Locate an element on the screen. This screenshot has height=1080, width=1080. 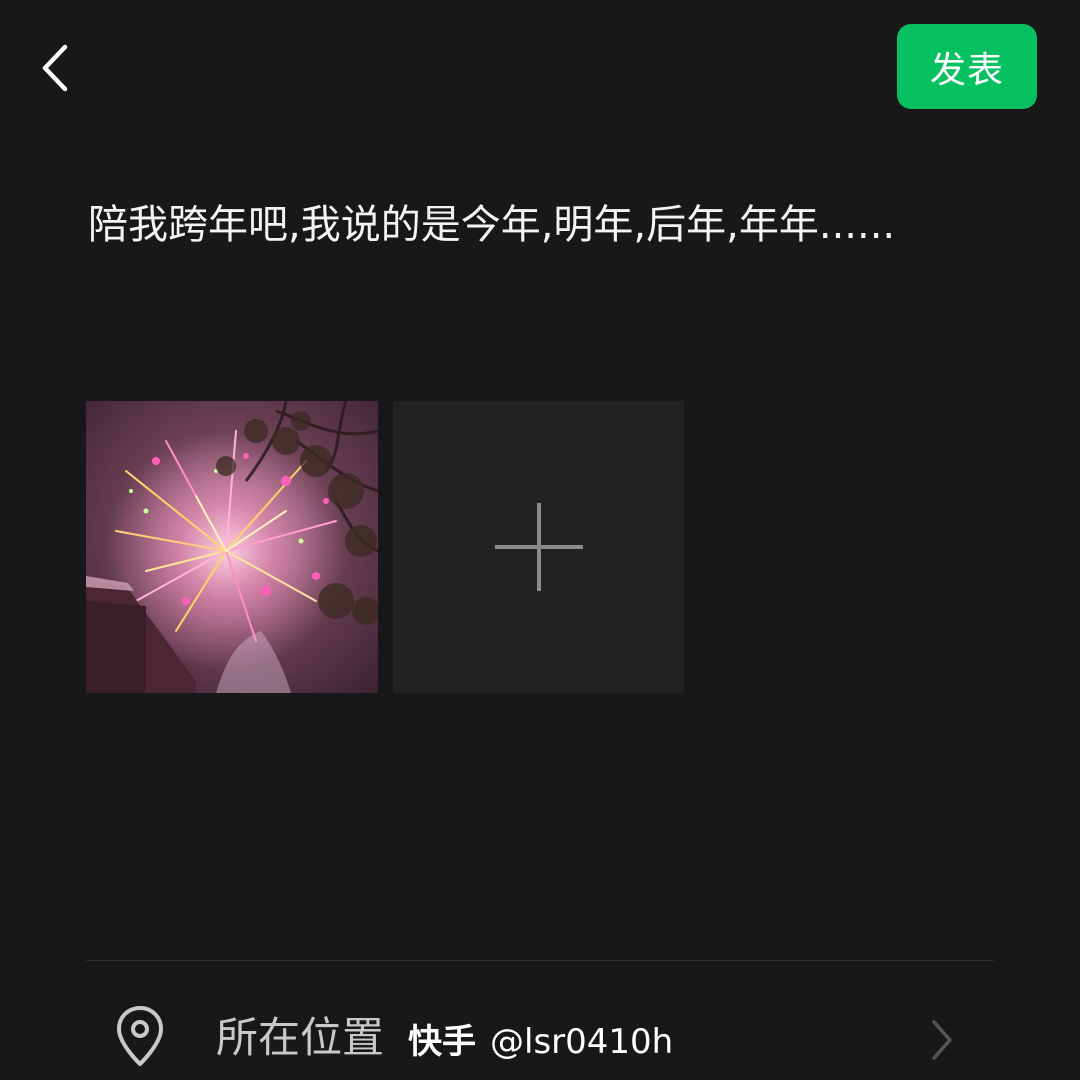
add-photo-button is located at coordinates (538, 547).